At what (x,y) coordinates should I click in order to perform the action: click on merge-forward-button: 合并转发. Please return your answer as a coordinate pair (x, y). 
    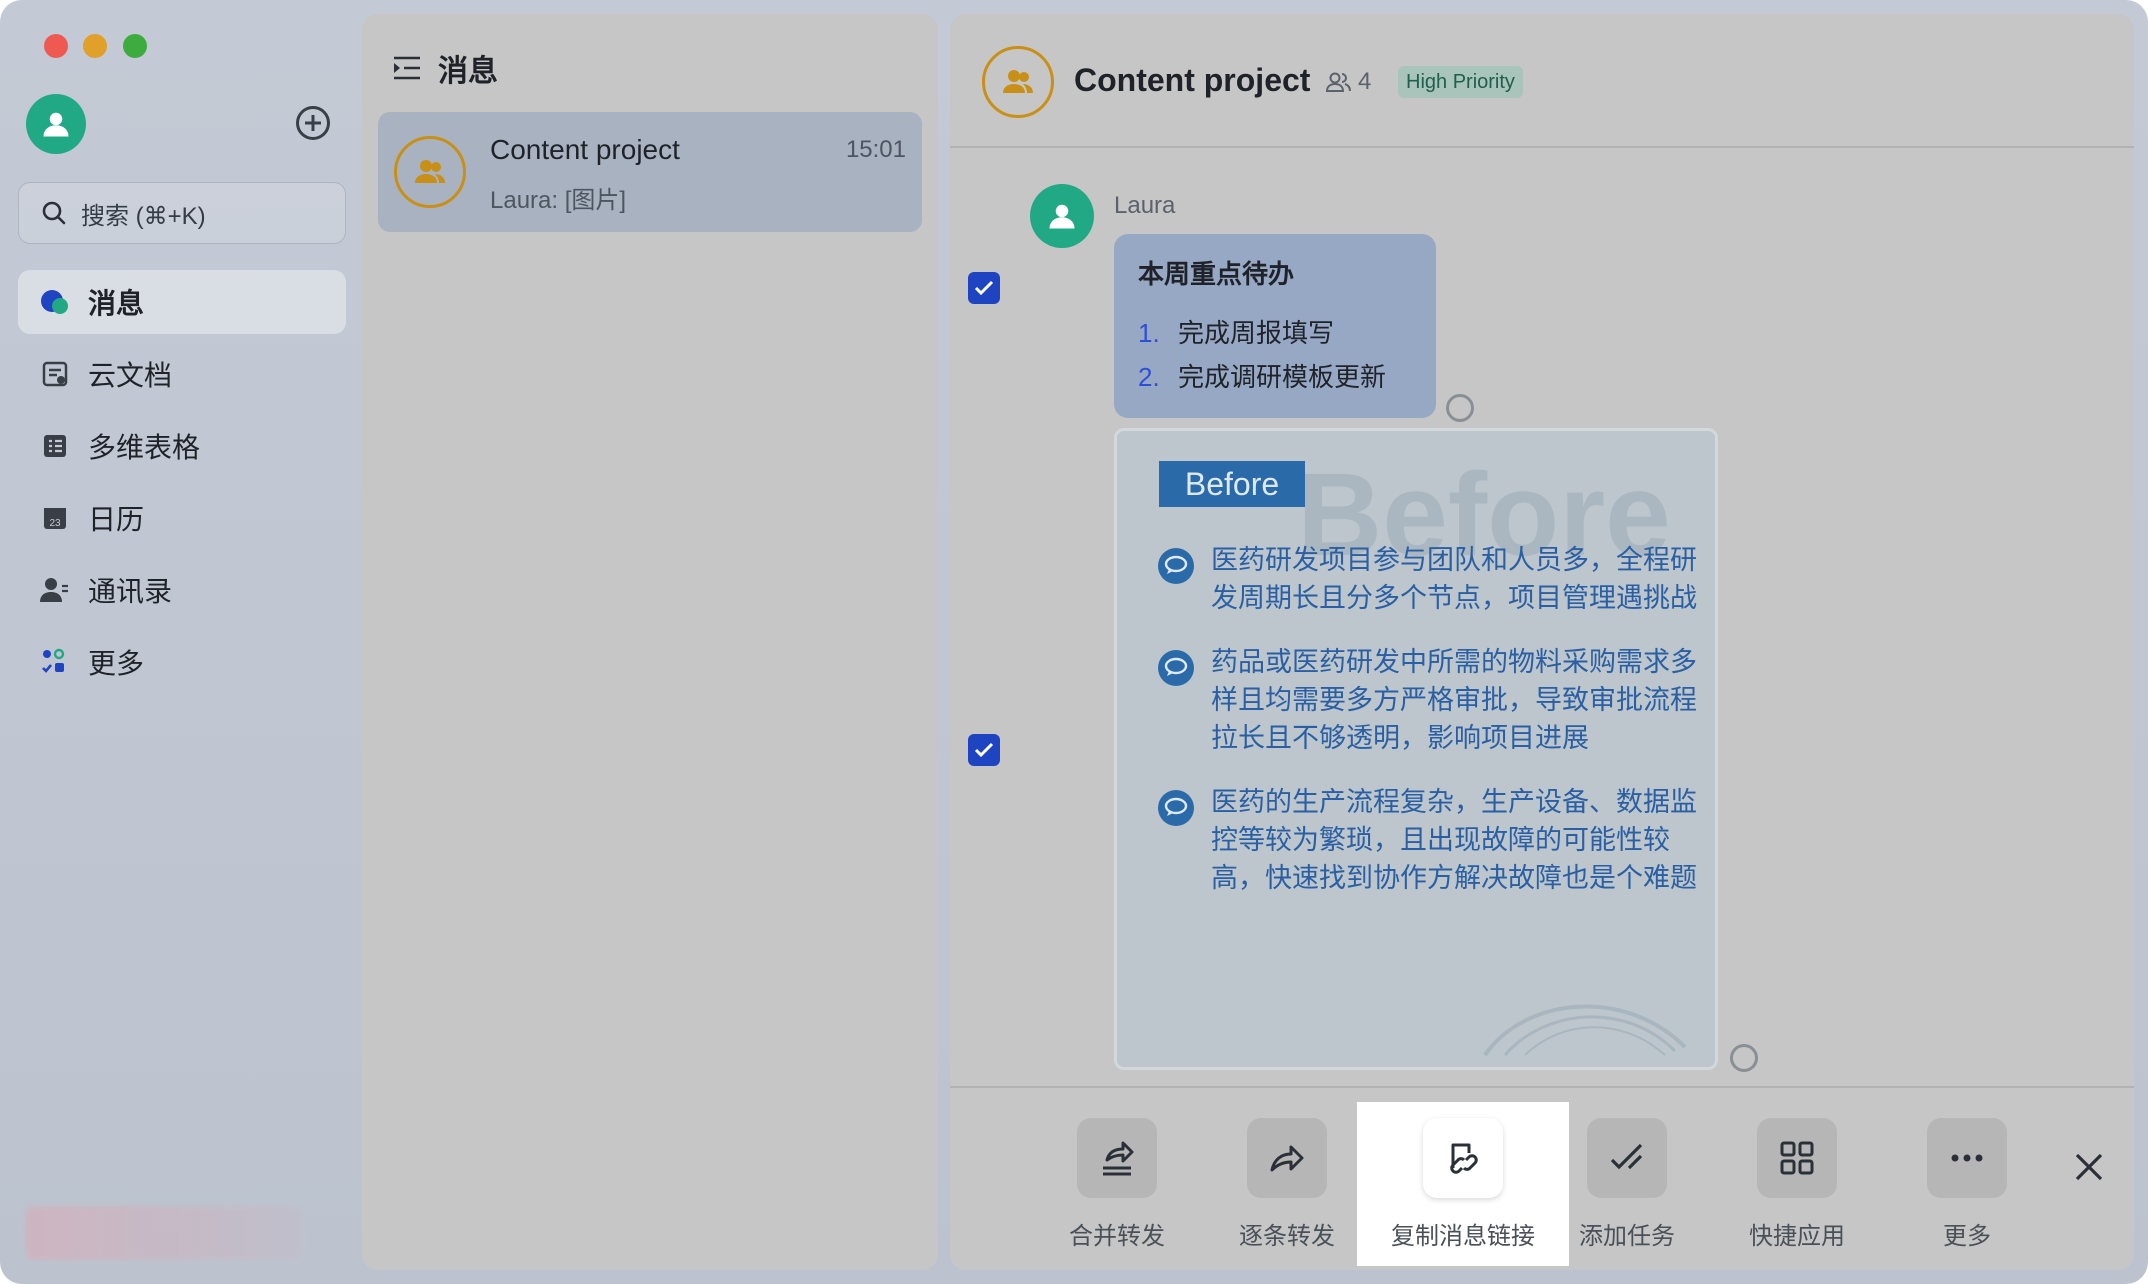
    Looking at the image, I should click on (1117, 1179).